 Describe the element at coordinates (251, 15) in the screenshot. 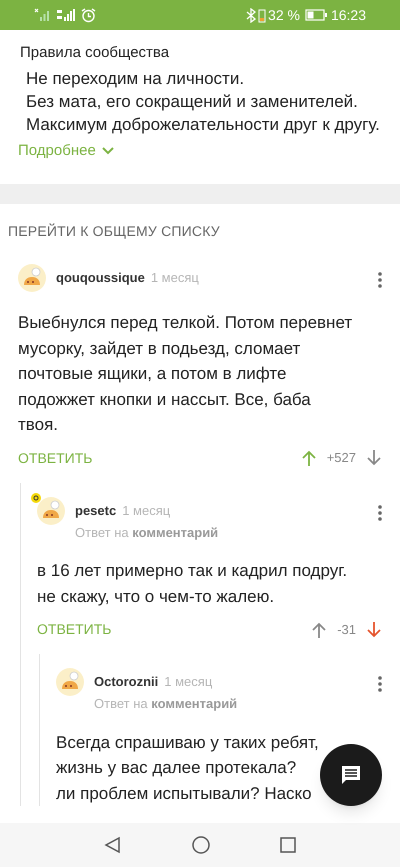

I see `bluetooth-icon` at that location.